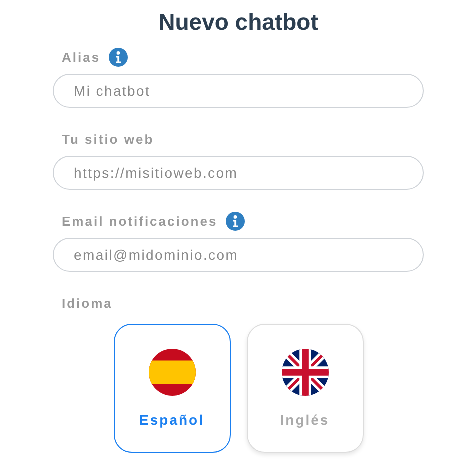 This screenshot has width=476, height=473. I want to click on language-option: Español, so click(172, 388).